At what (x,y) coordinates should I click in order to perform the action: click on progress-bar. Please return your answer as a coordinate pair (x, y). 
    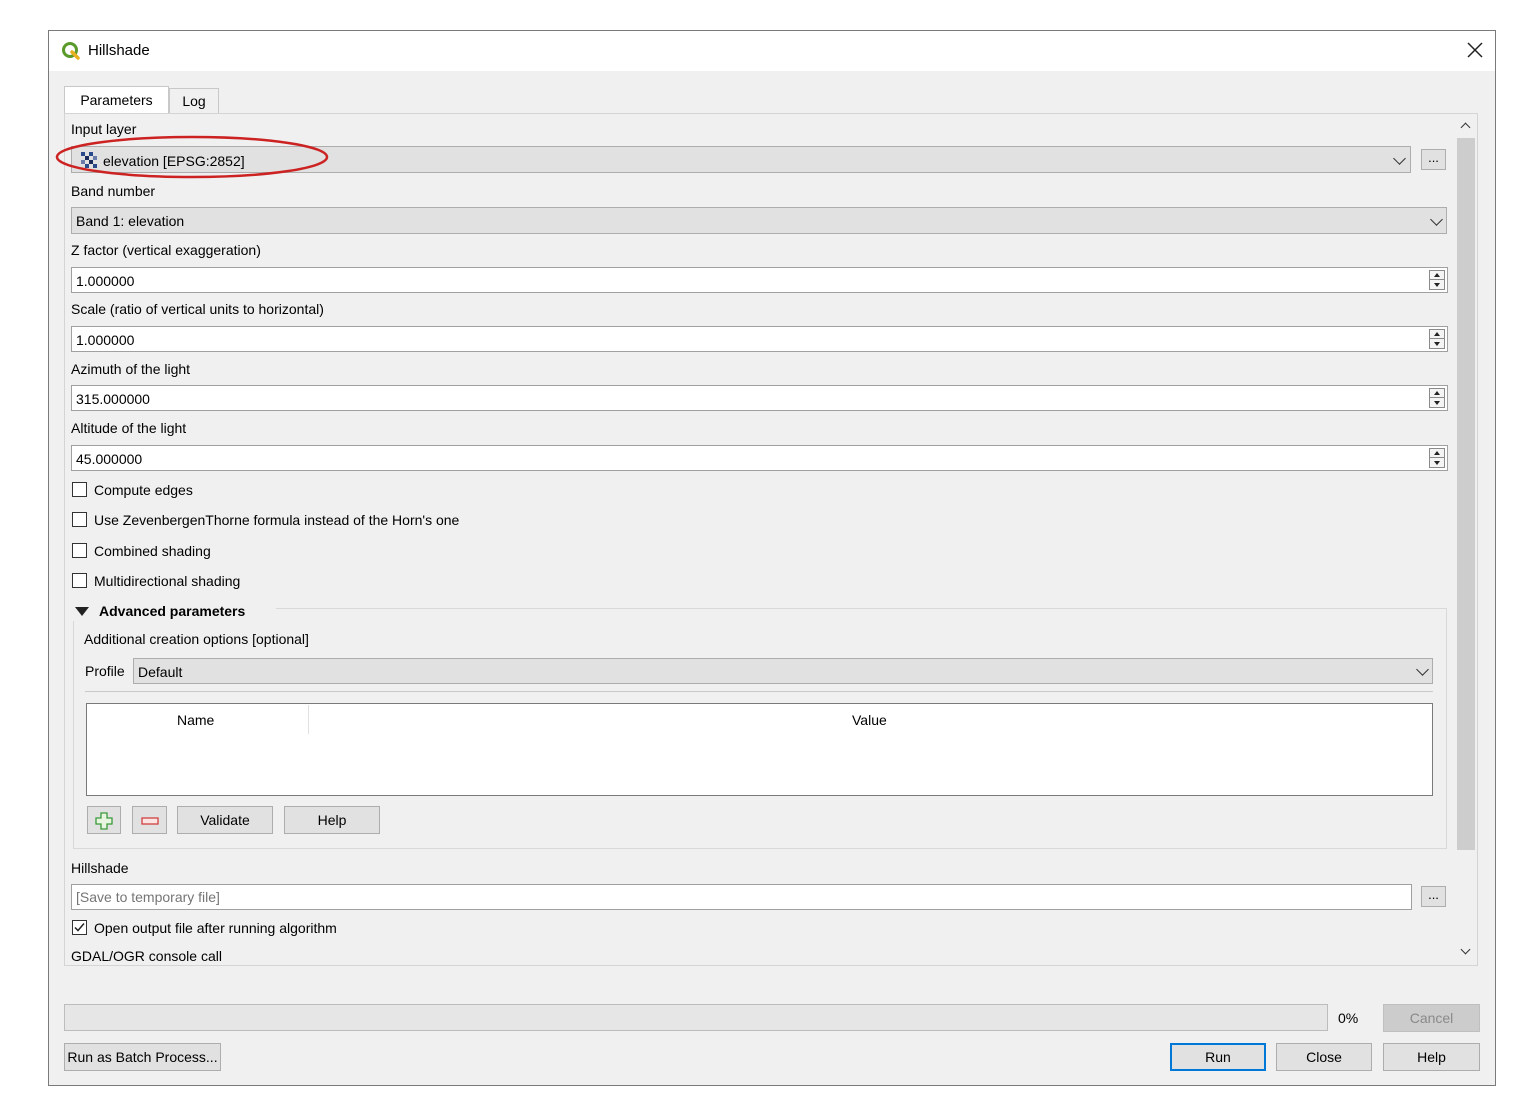
    Looking at the image, I should click on (696, 1017).